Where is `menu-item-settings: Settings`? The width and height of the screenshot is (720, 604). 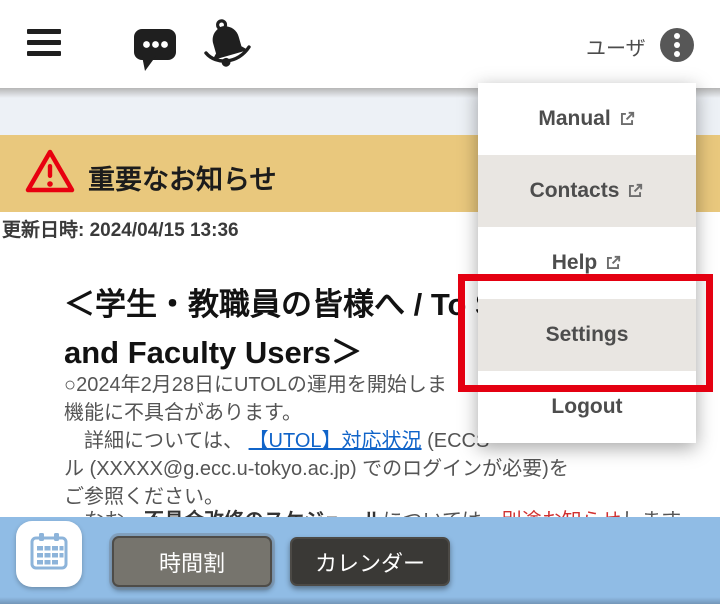
menu-item-settings: Settings is located at coordinates (587, 335).